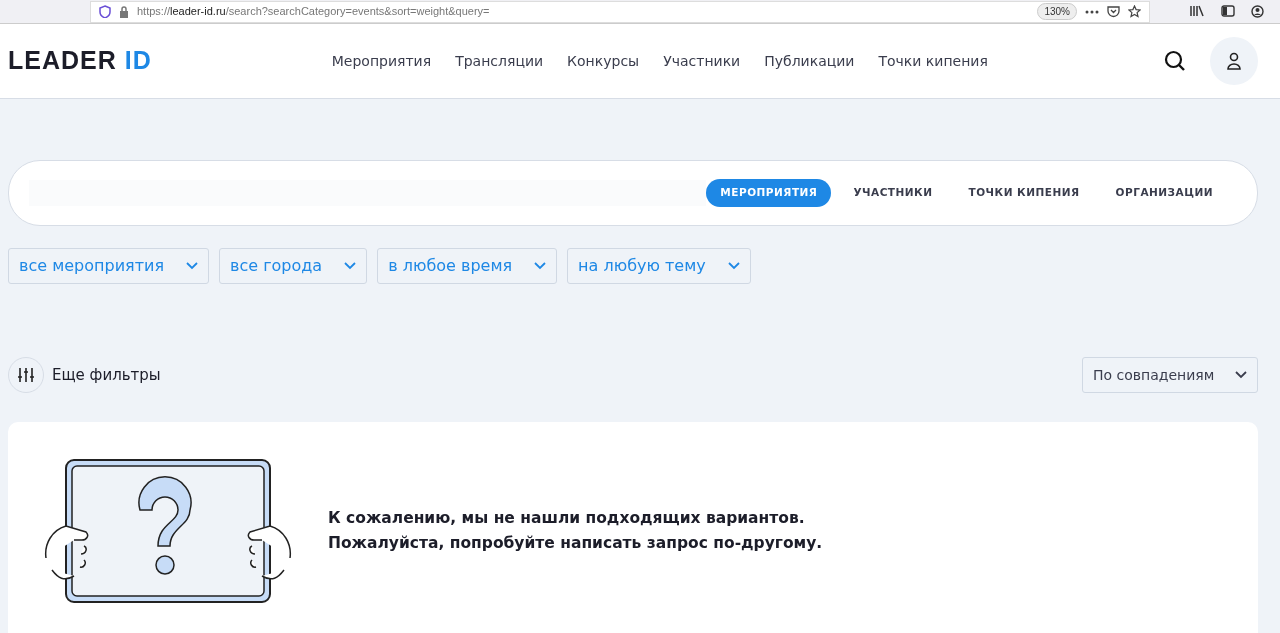  I want to click on filters-button, so click(26, 375).